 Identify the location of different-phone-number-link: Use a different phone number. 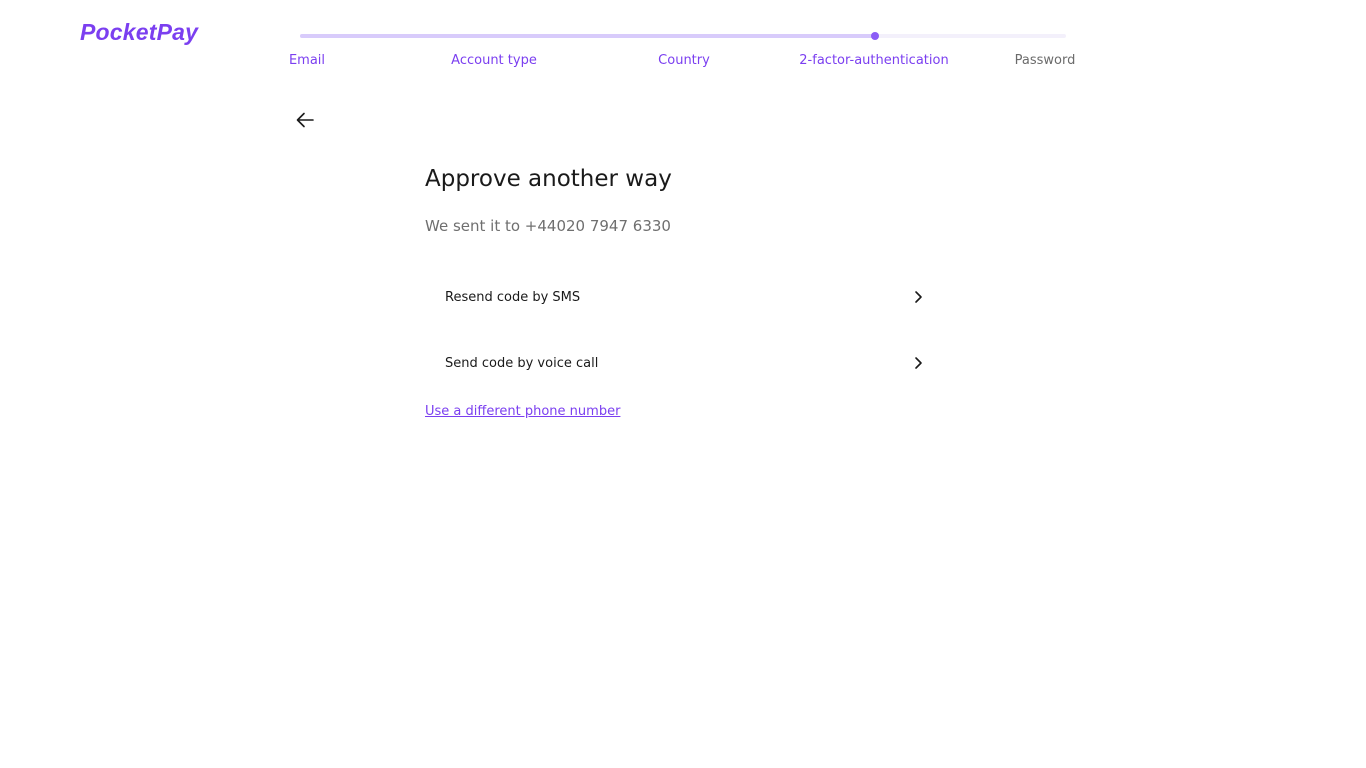
(522, 411).